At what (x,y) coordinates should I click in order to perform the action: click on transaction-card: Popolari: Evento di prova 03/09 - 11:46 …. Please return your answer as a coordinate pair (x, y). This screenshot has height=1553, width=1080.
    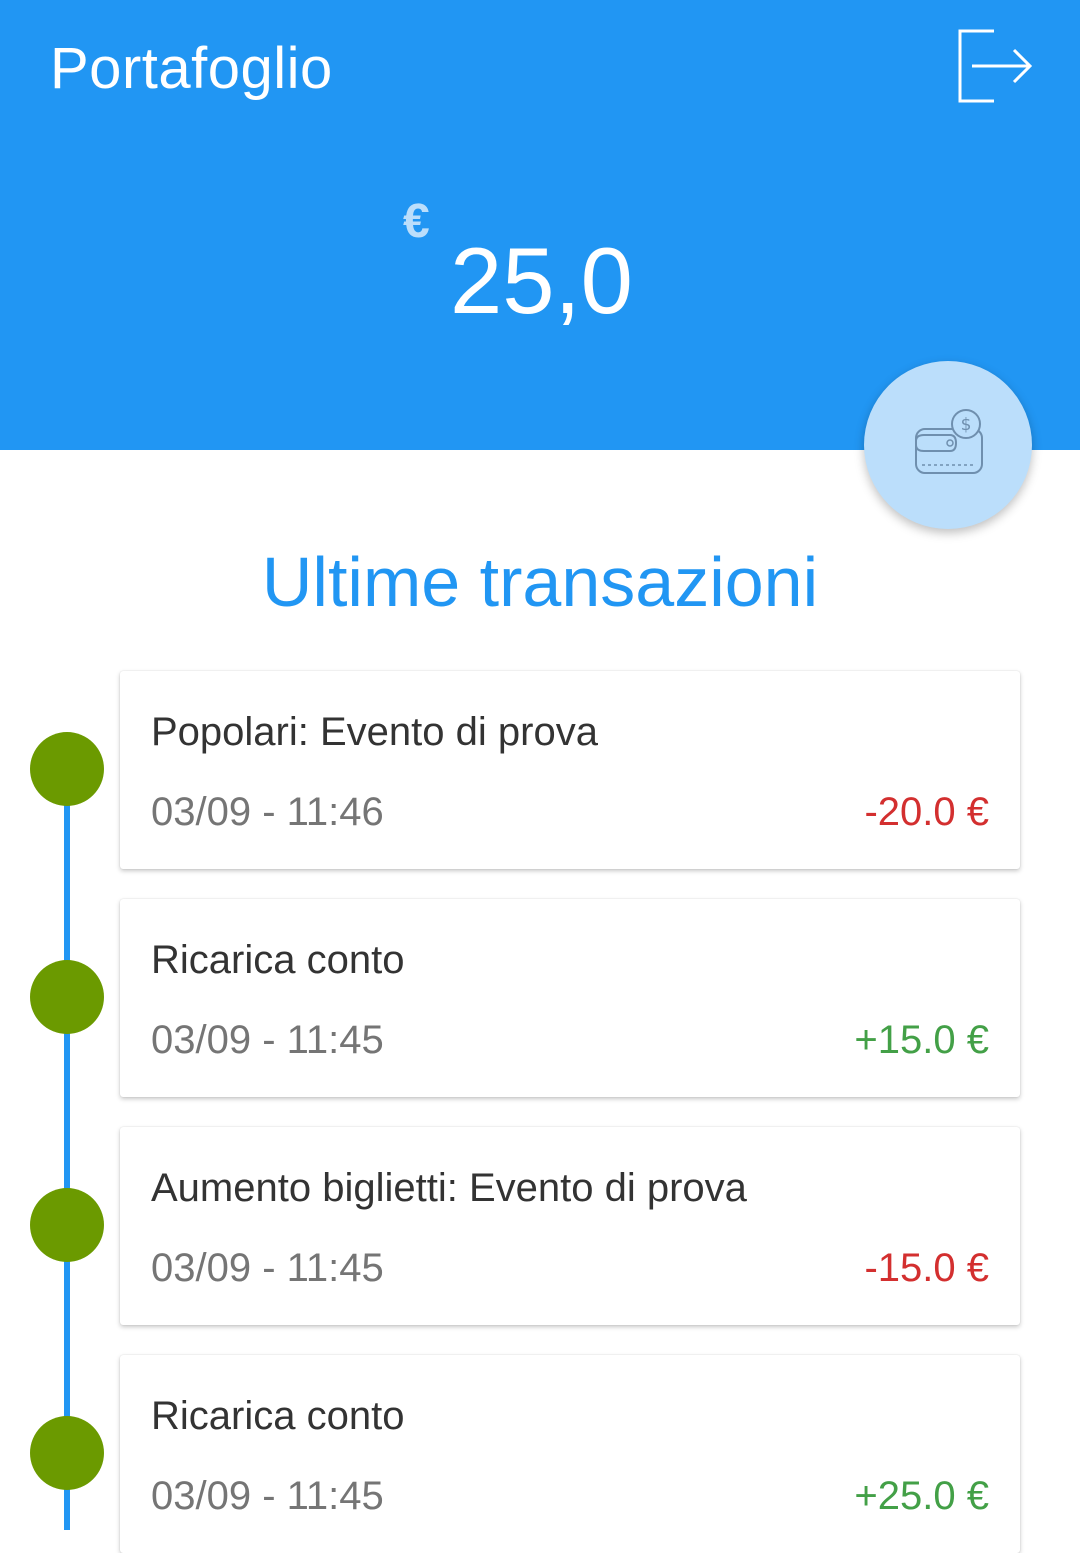
    Looking at the image, I should click on (570, 770).